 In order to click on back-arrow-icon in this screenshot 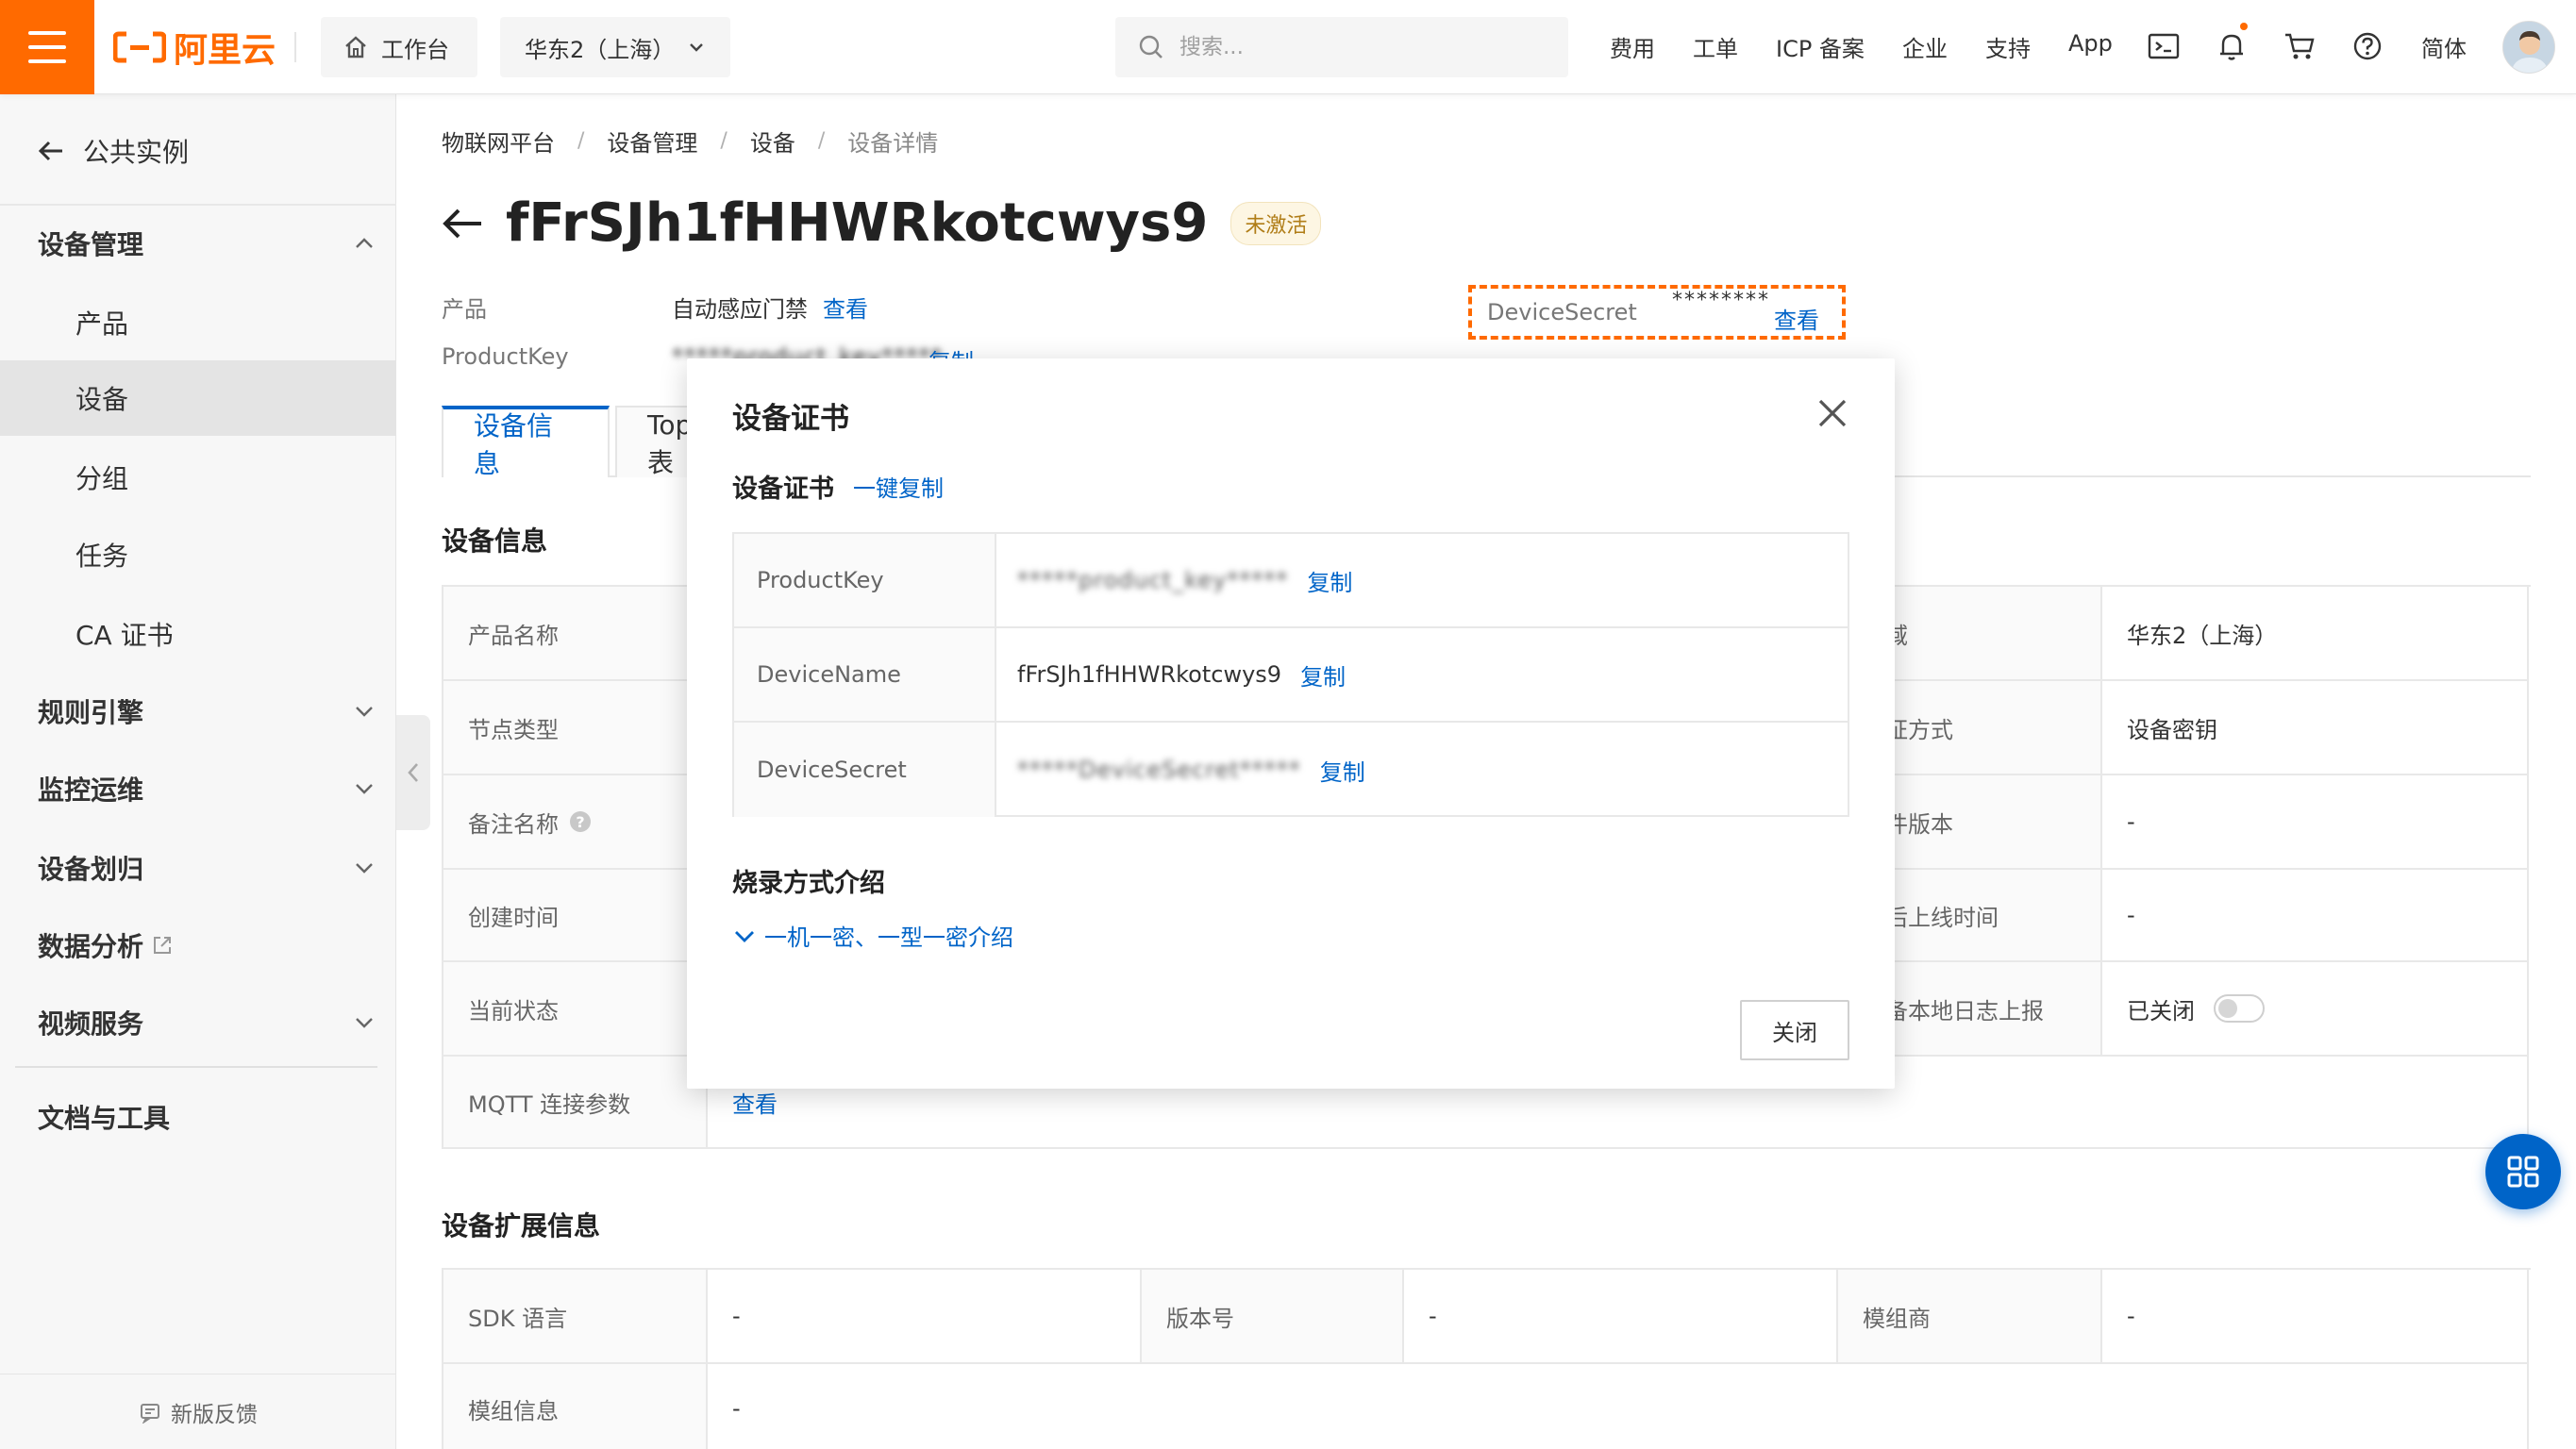, I will do `click(462, 224)`.